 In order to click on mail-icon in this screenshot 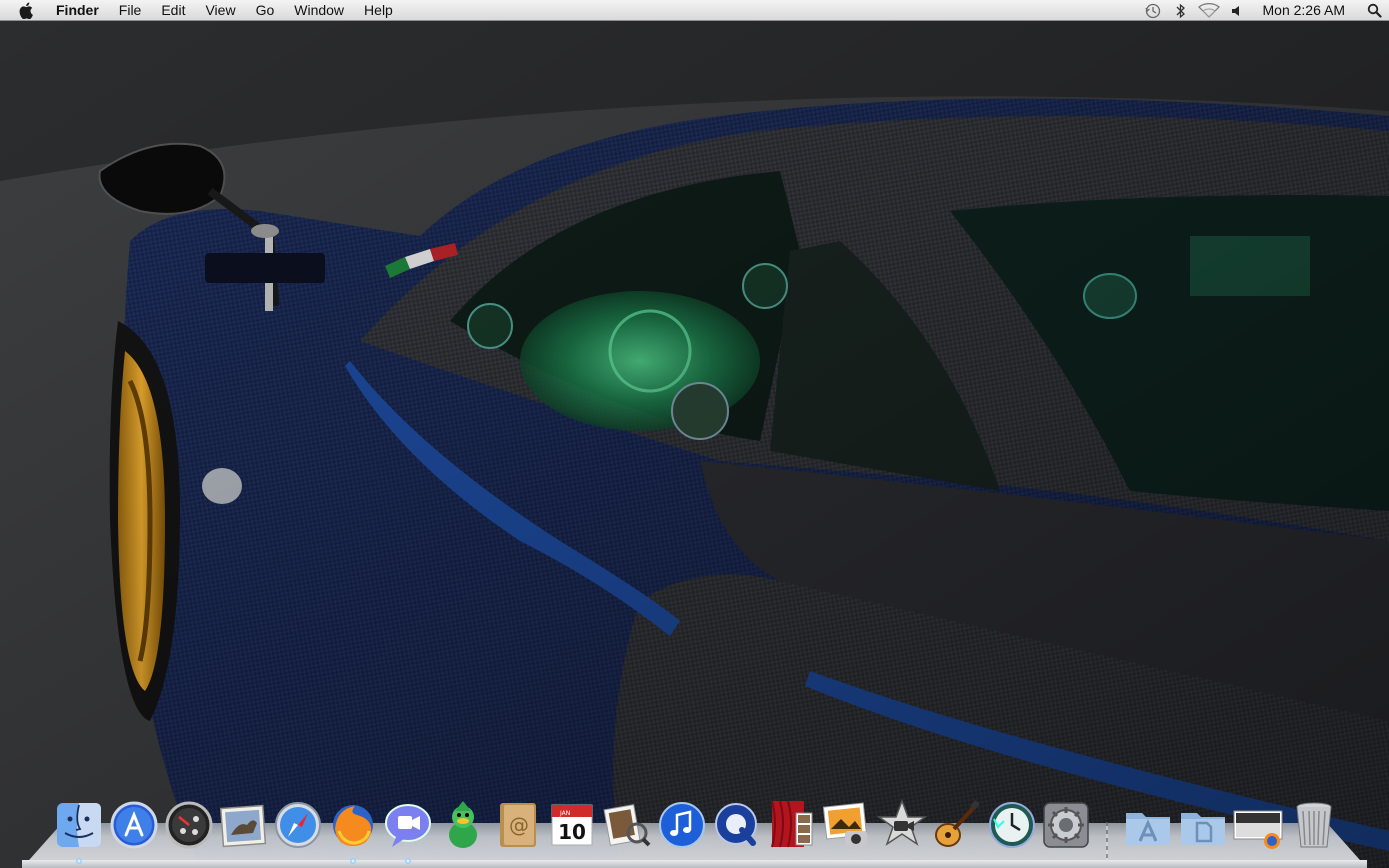, I will do `click(243, 825)`.